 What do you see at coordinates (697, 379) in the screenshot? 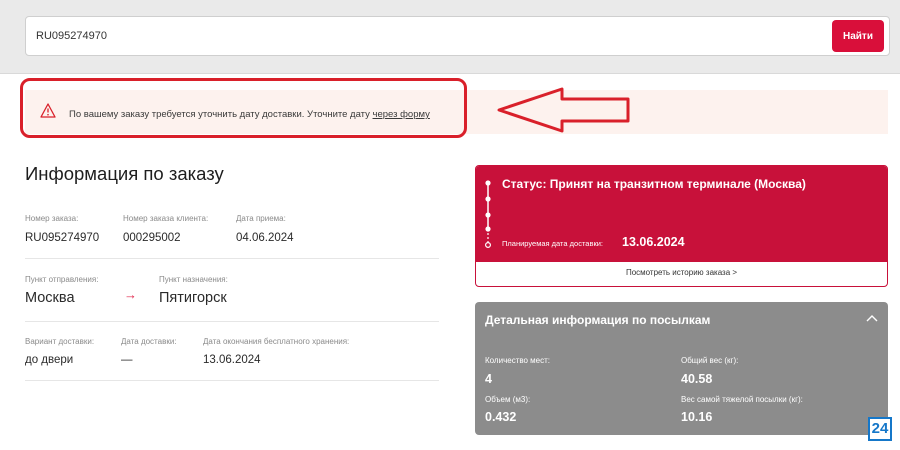
I see `weight-value: 40.58` at bounding box center [697, 379].